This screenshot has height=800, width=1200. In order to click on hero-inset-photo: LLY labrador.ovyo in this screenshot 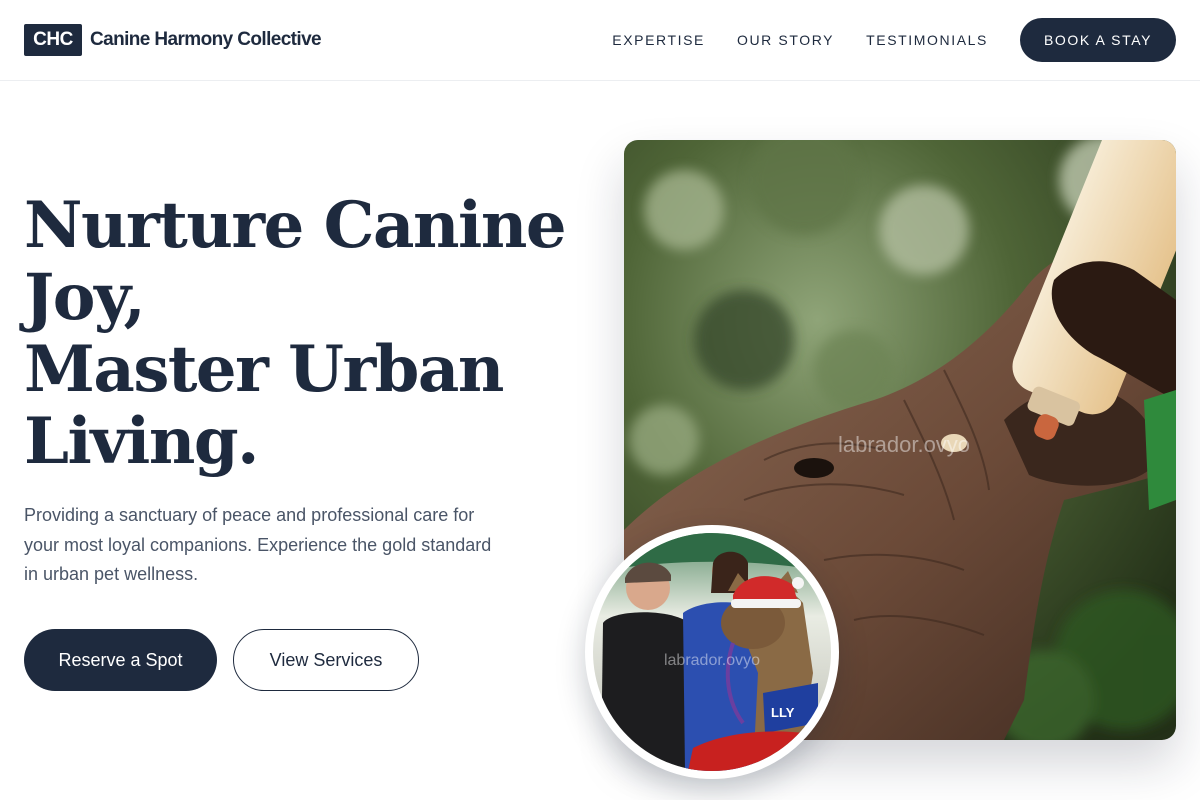, I will do `click(712, 652)`.